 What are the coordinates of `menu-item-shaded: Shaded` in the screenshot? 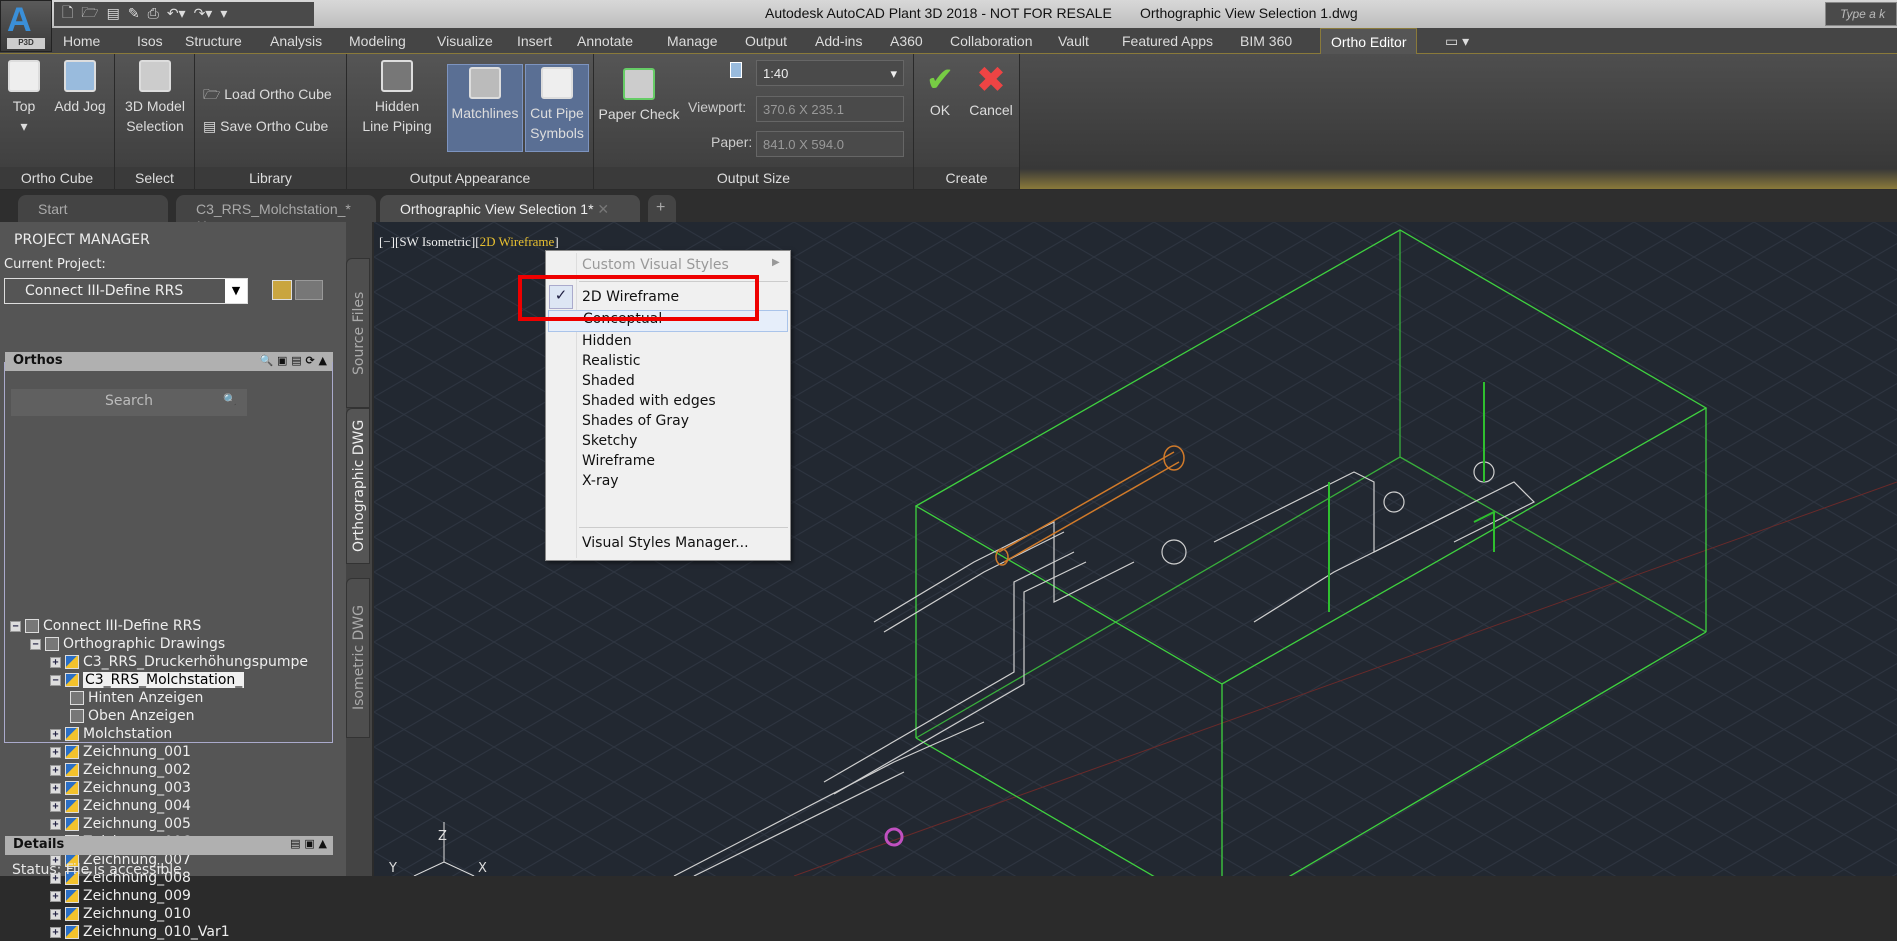 It's located at (608, 384).